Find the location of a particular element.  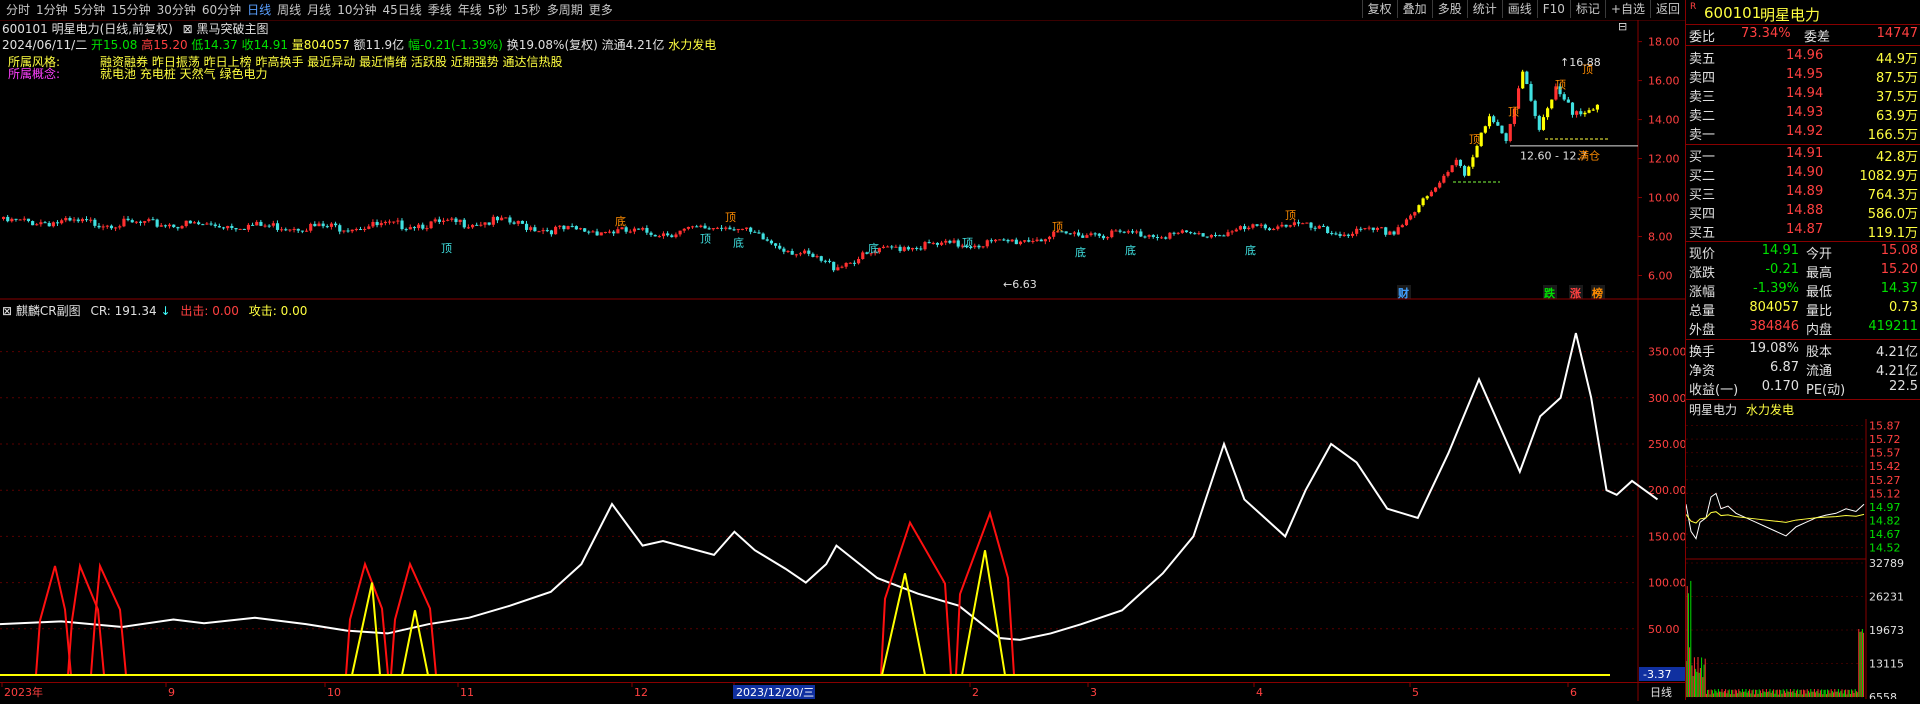

period-tab-13: 5秒 is located at coordinates (498, 10).